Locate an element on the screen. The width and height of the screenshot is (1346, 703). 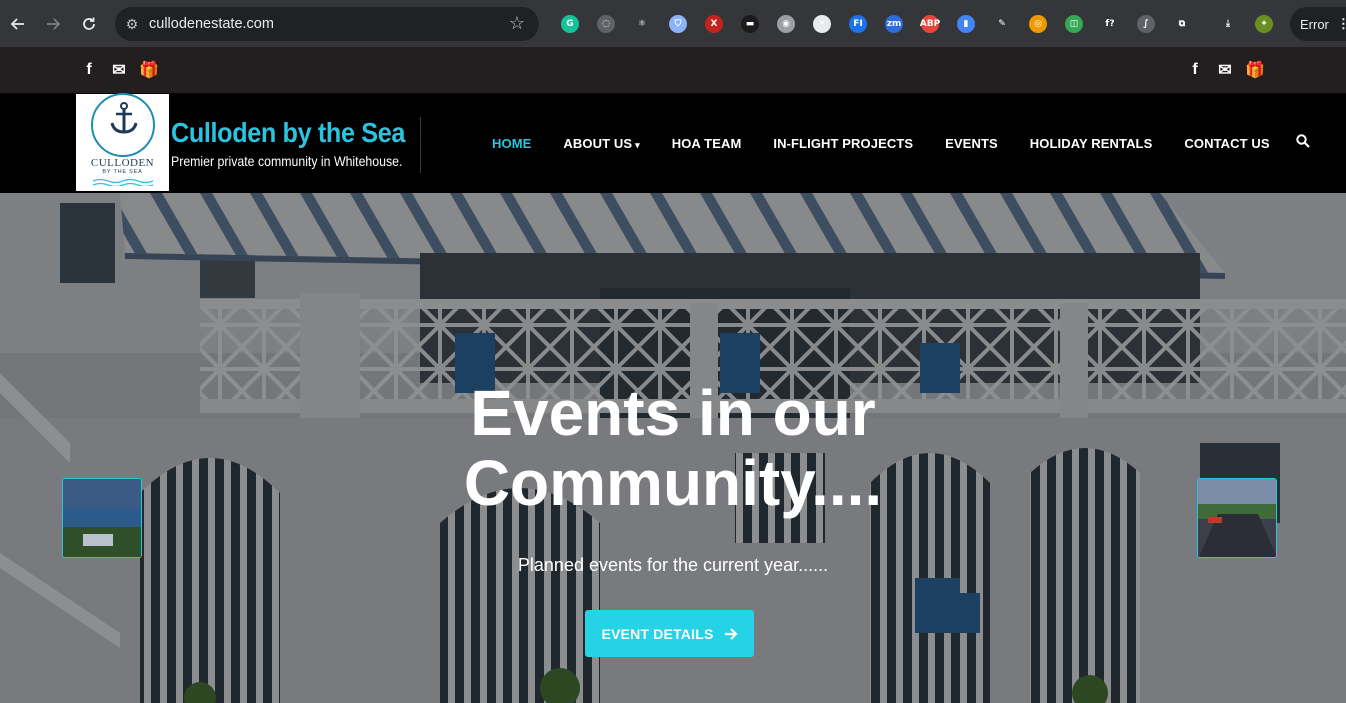
ghost-icon-glyph: • is located at coordinates (822, 24).